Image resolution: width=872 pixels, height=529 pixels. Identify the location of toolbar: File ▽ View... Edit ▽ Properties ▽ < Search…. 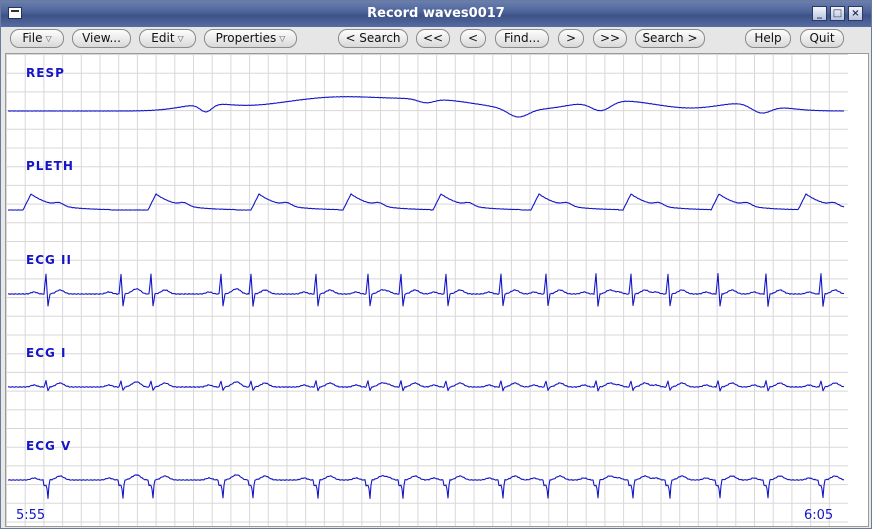
(436, 40).